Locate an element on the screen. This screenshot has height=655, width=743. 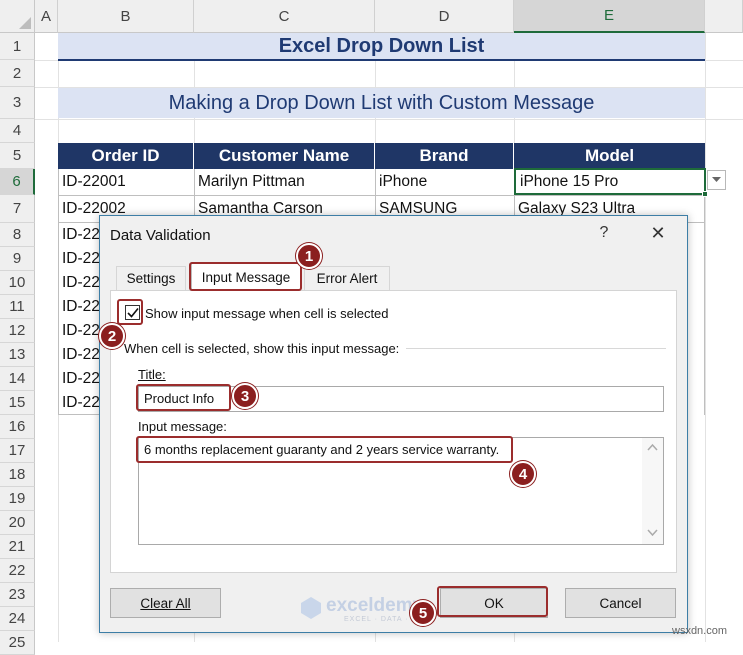
row-header: 16 is located at coordinates (17, 427).